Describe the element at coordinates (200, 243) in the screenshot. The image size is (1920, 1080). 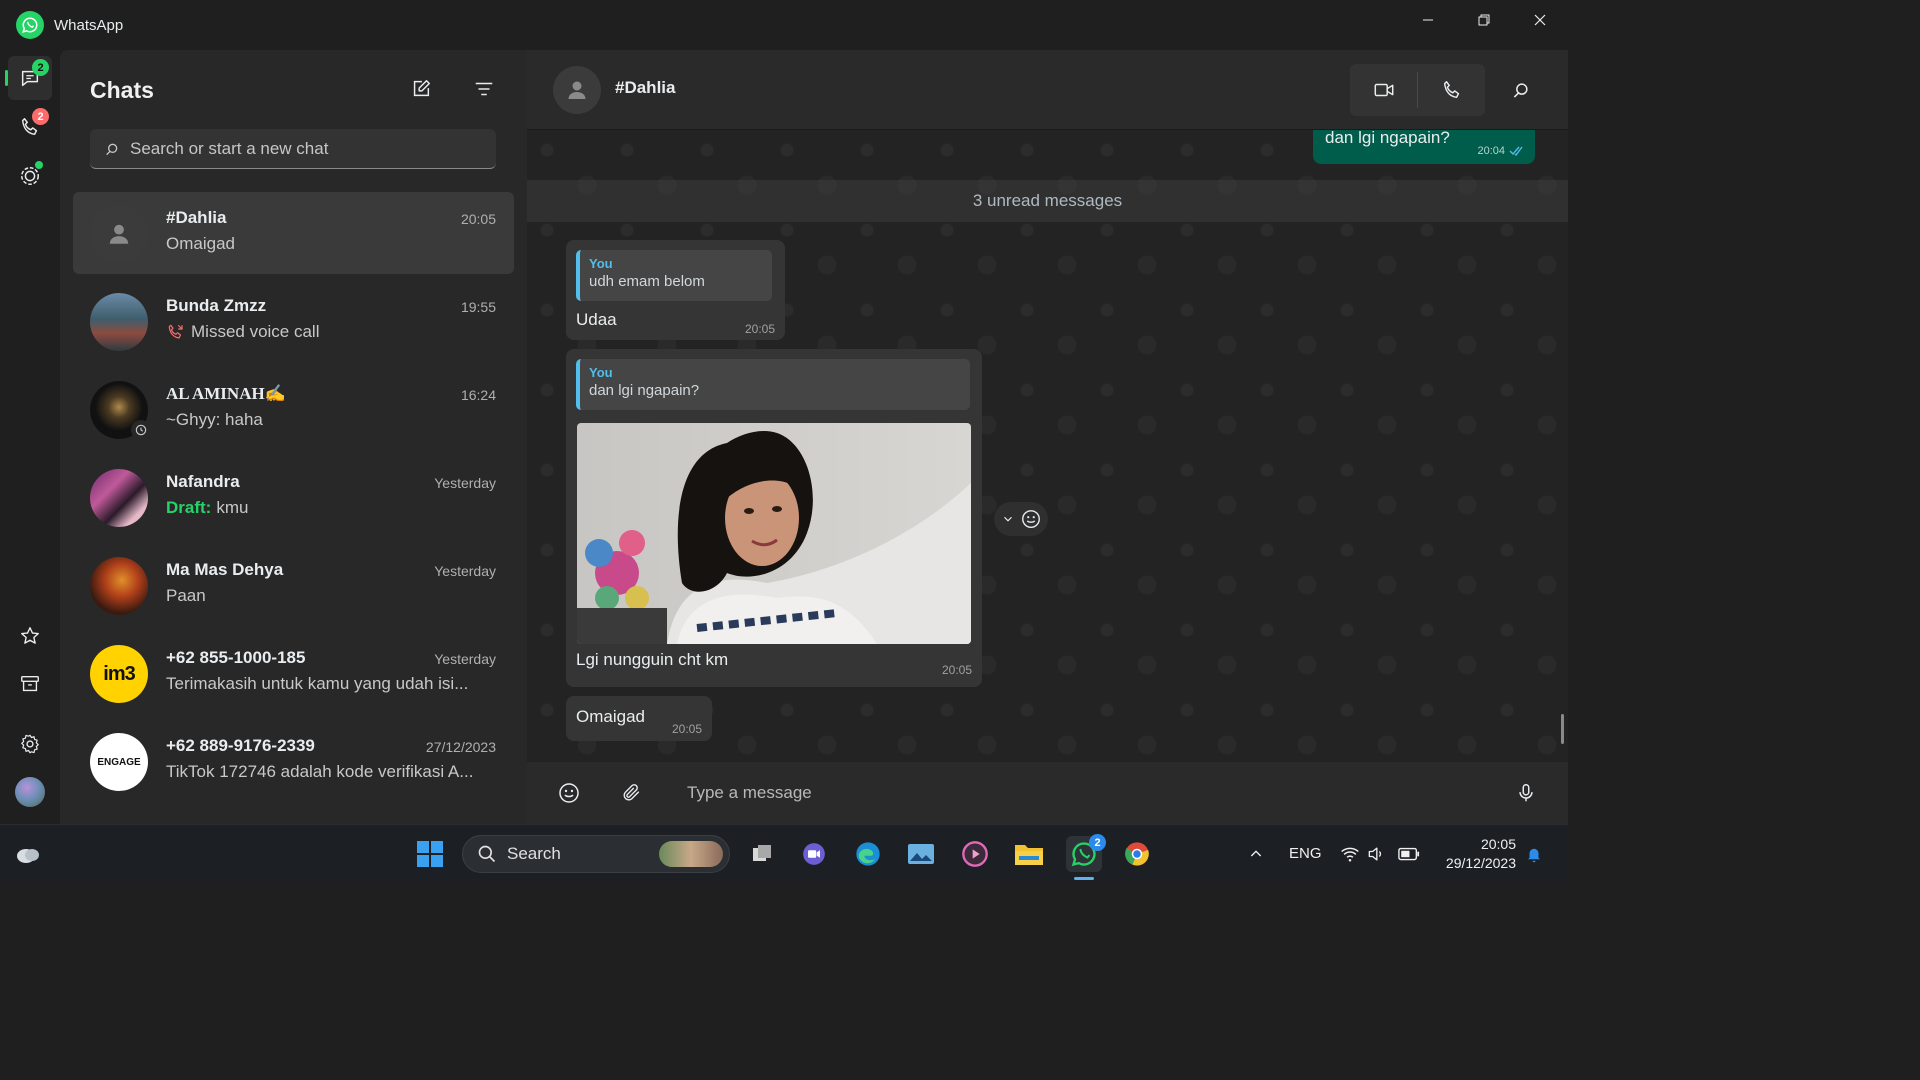
I see `chat-preview-text: Omaigad` at that location.